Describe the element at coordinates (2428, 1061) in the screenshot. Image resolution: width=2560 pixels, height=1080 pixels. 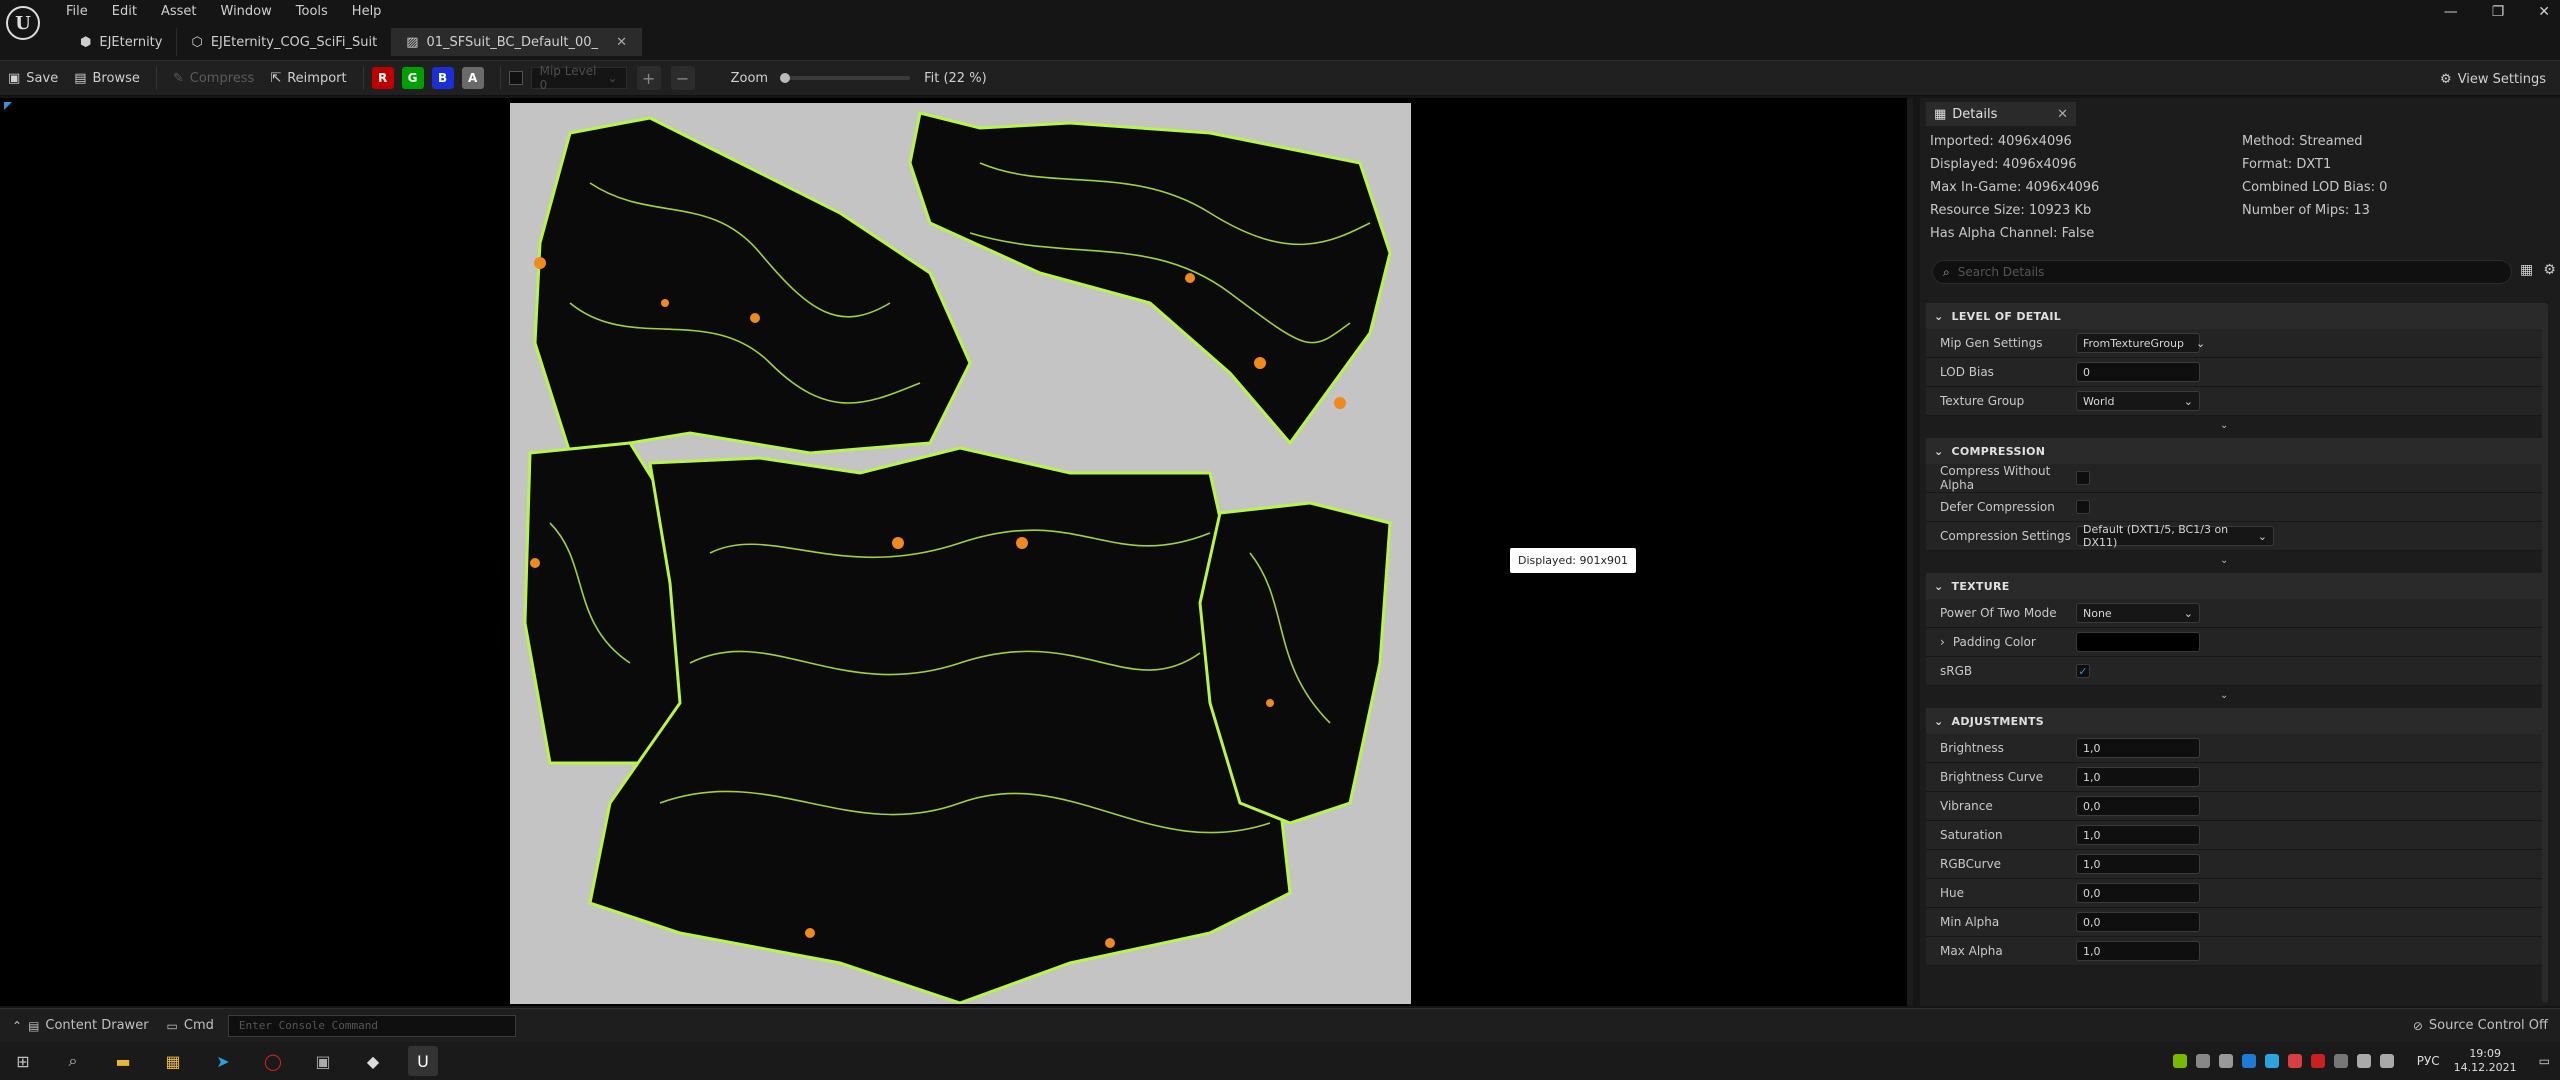
I see `language-indicator: РУС` at that location.